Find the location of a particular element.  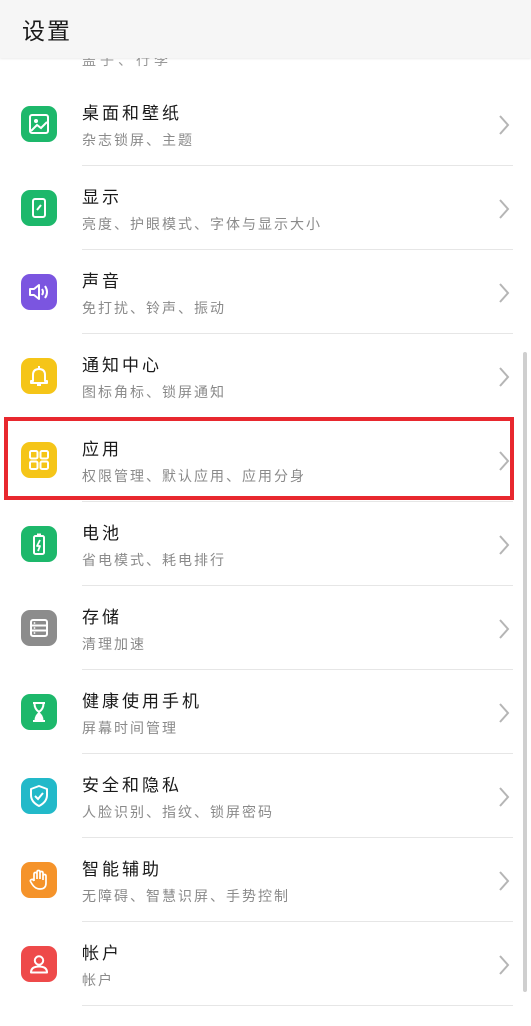

battery-icon is located at coordinates (39, 544).